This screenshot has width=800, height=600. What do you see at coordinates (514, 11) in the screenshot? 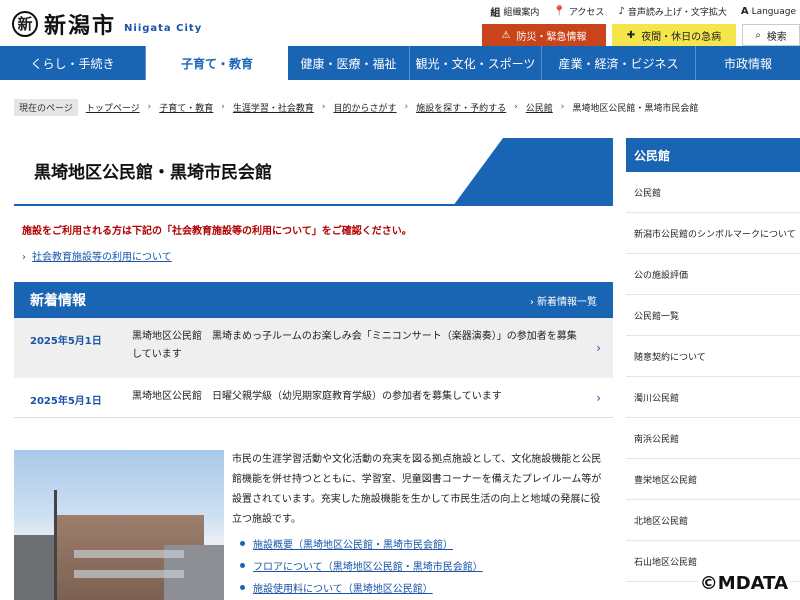
I see `util-organization: 組組織案内` at bounding box center [514, 11].